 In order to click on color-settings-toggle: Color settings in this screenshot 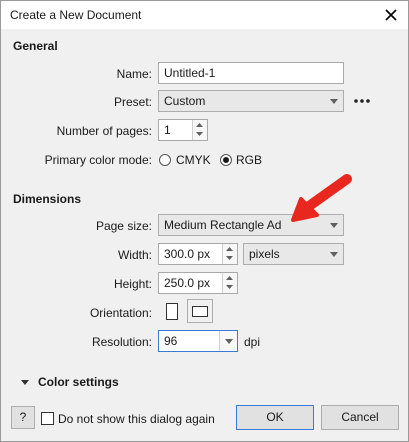, I will do `click(79, 383)`.